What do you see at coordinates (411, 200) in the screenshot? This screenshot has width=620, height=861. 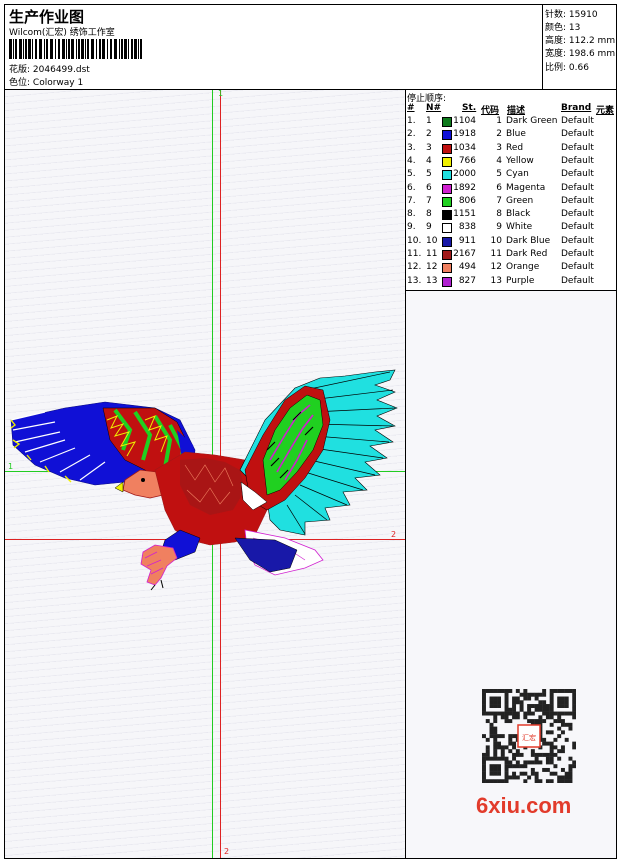 I see `row-index: 7.` at bounding box center [411, 200].